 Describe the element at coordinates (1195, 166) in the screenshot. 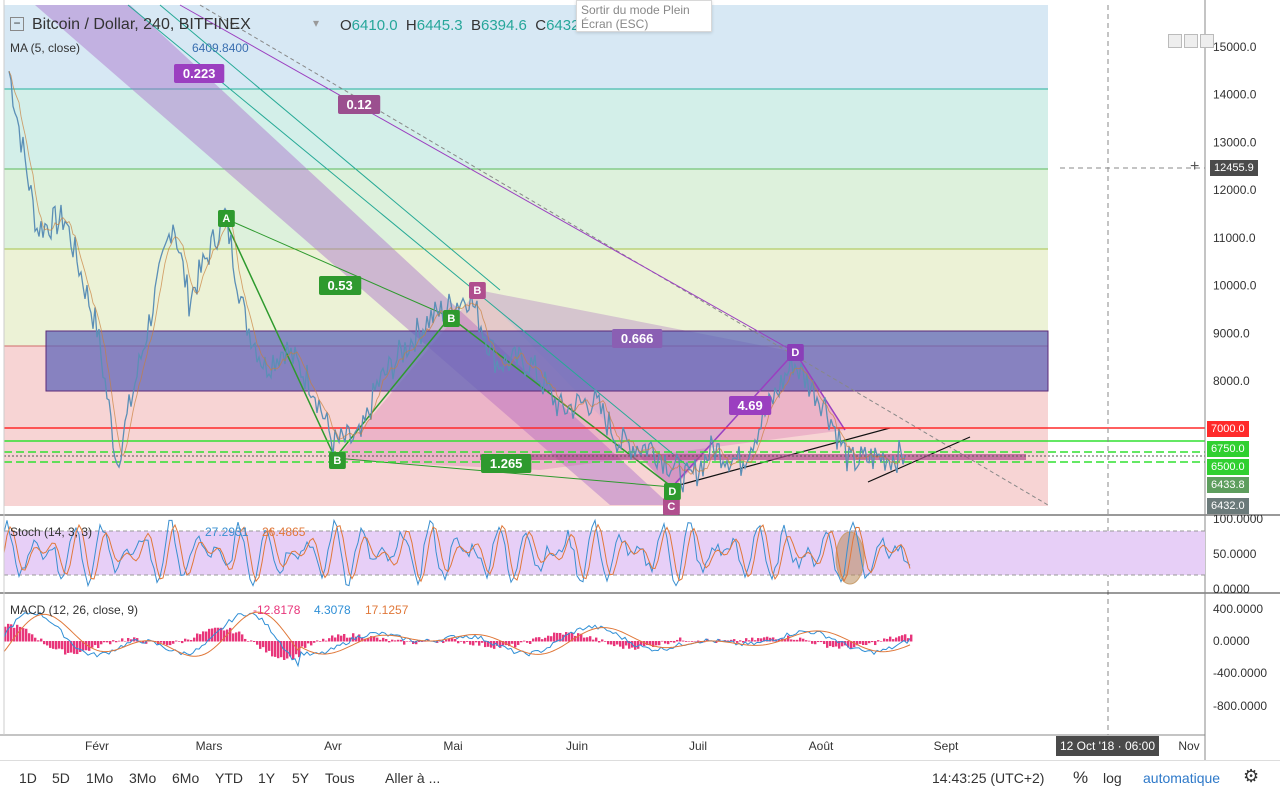

I see `crosshair-plus-icon: +` at that location.